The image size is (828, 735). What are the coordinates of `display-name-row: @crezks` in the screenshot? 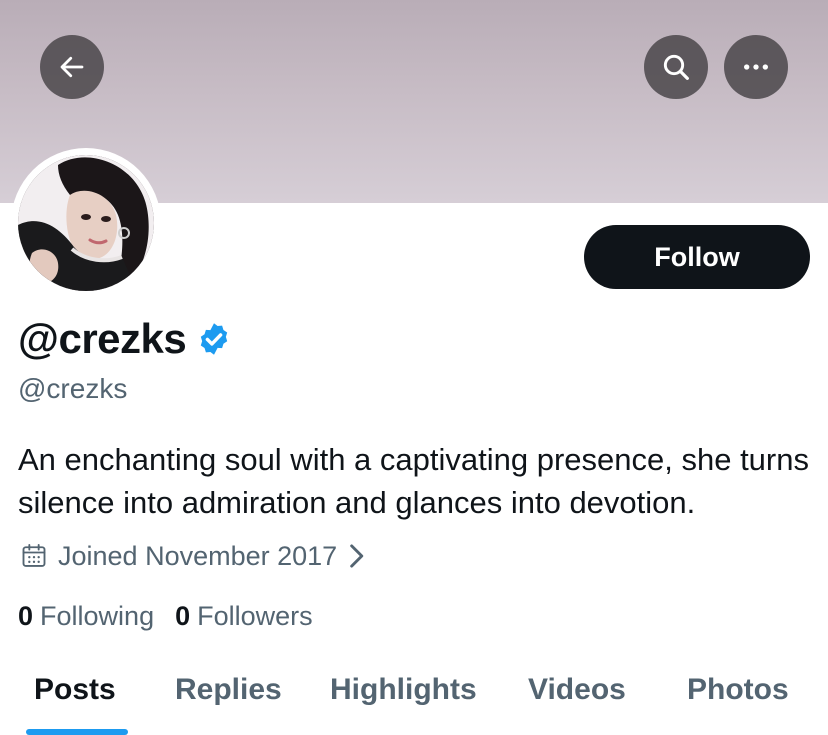 It's located at (125, 339).